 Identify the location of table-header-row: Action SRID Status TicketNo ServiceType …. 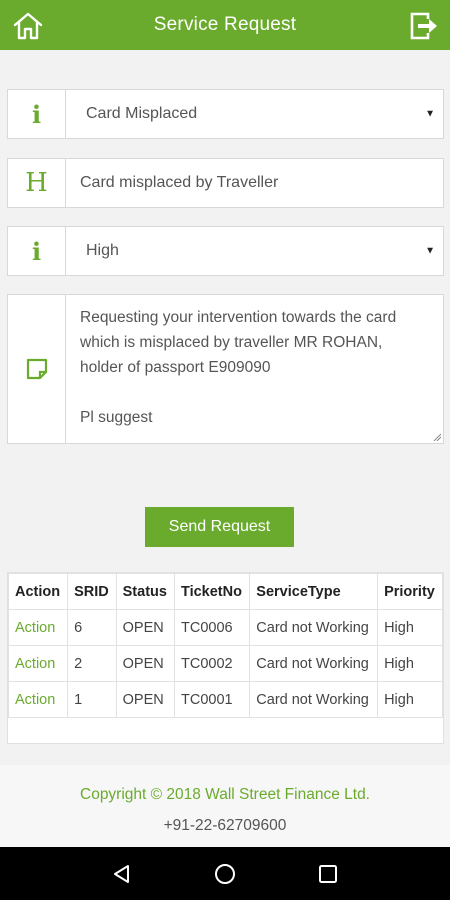
(225, 591).